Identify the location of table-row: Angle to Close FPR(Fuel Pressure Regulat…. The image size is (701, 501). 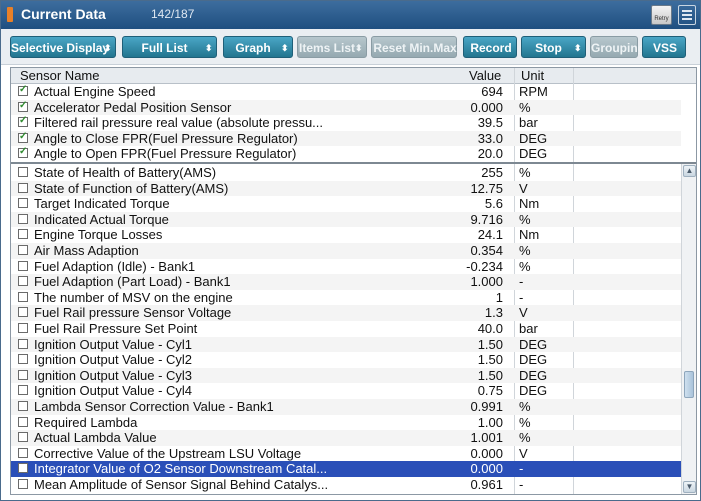
(346, 138).